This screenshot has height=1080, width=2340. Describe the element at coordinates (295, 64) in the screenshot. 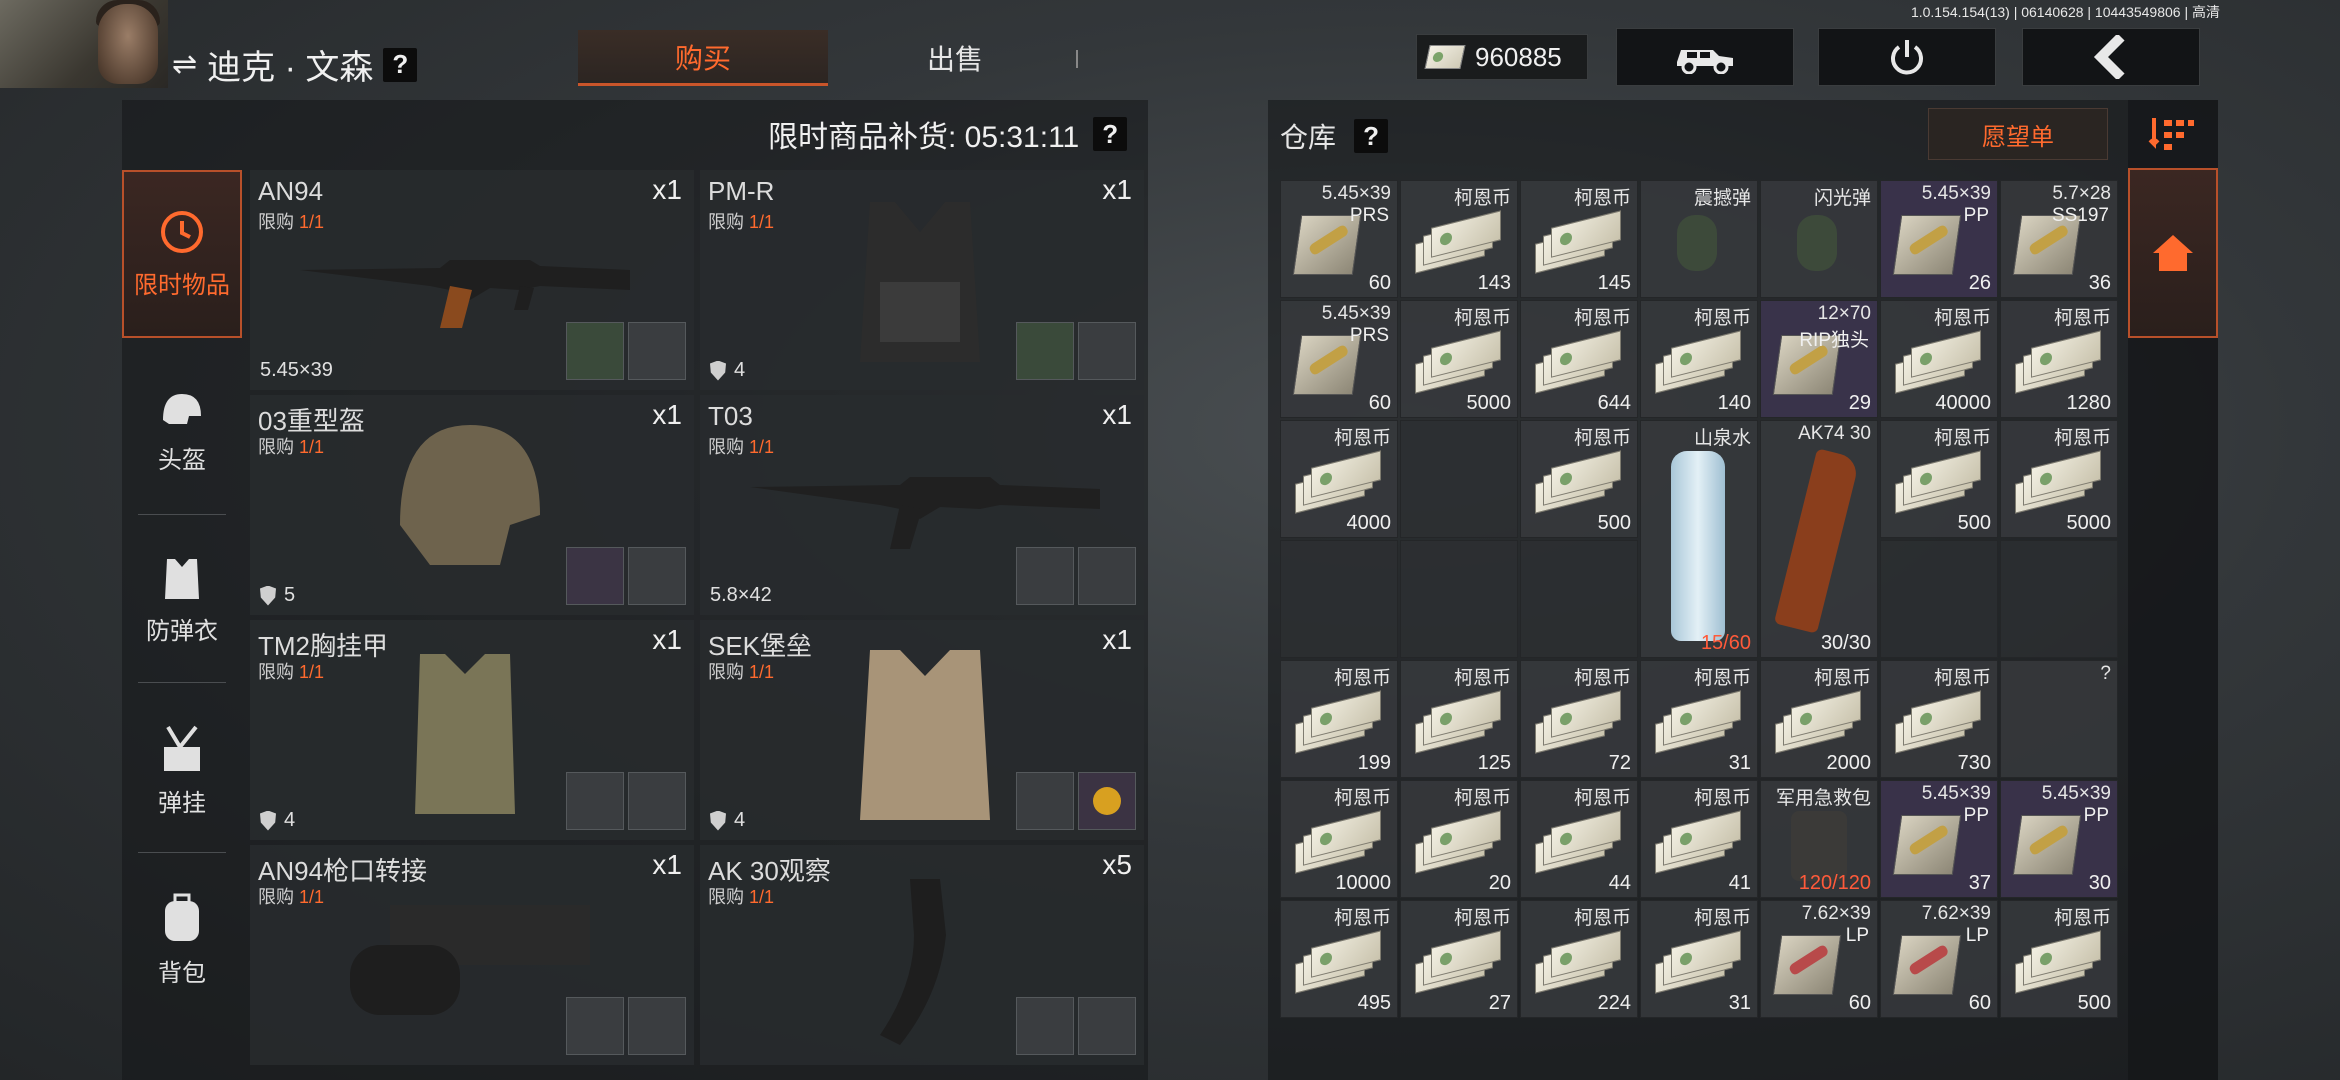

I see `player-name-area: ⇌ 迪克 · 文森 ?` at that location.